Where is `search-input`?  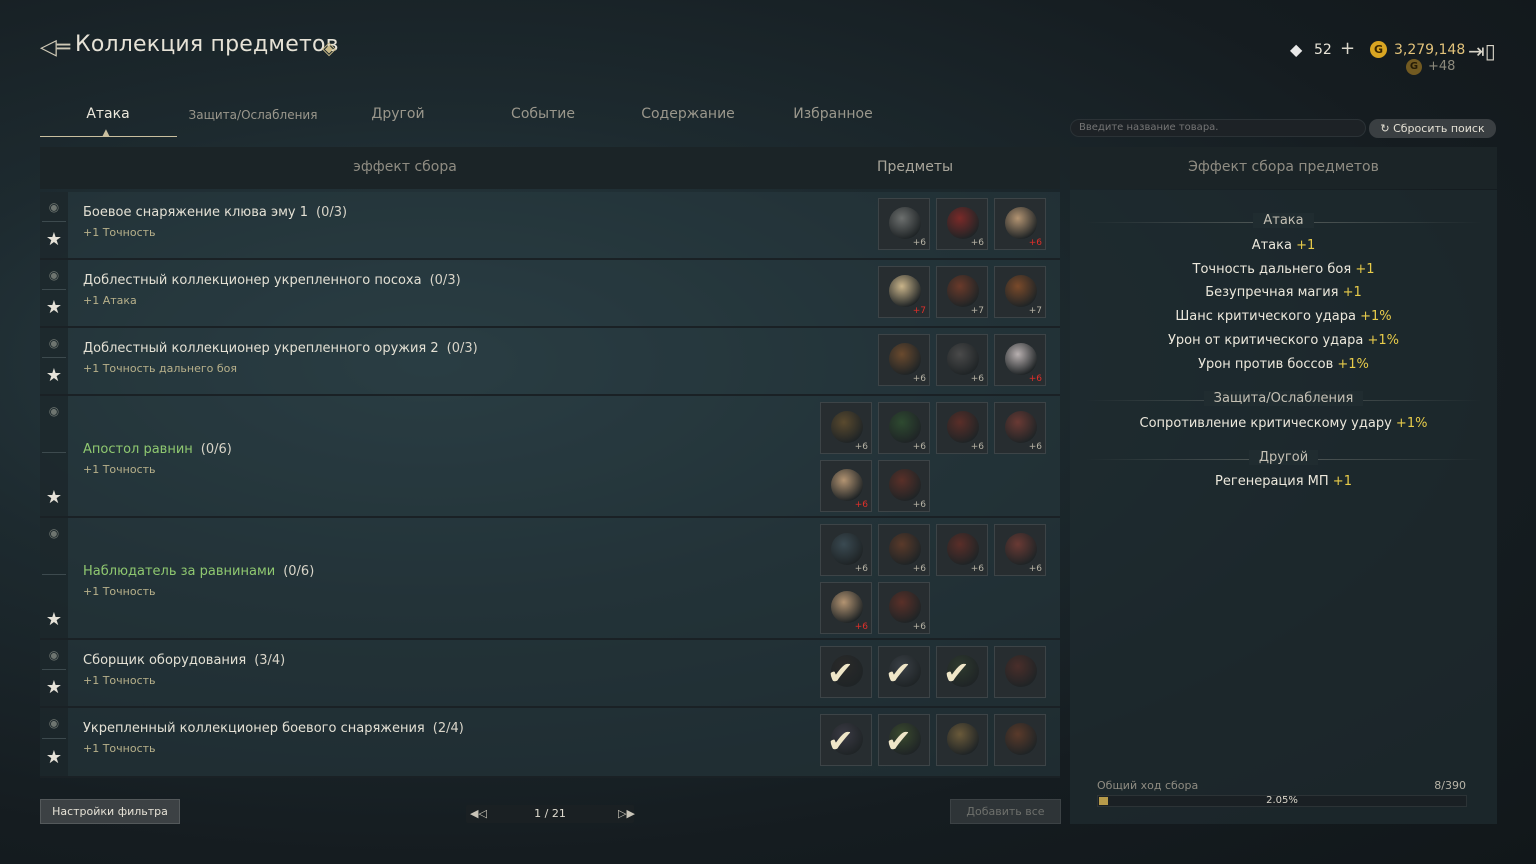 search-input is located at coordinates (1218, 128).